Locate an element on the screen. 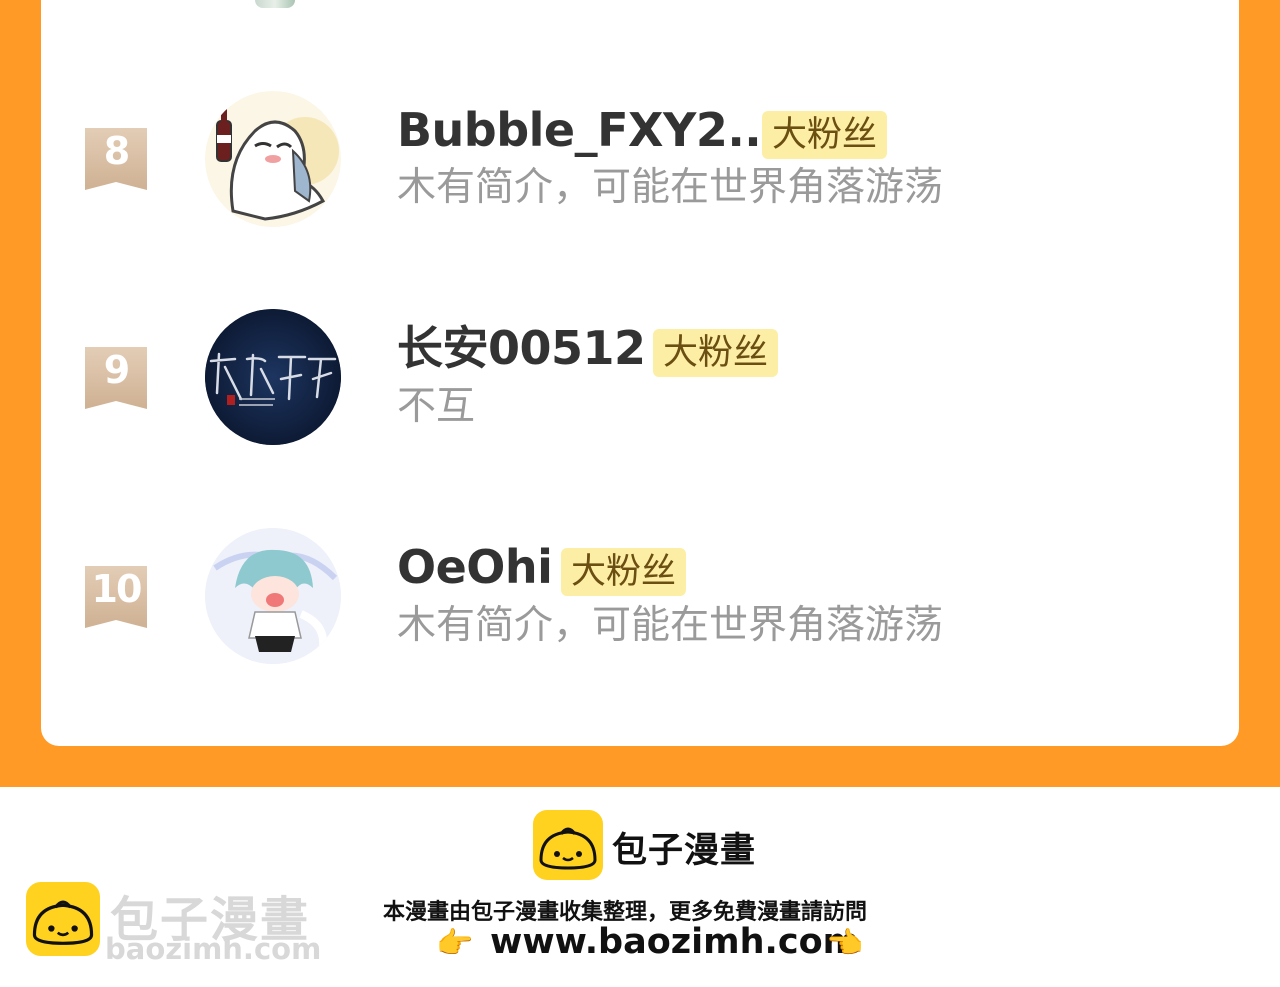 The image size is (1280, 987). pointing-right-icon: 👉 is located at coordinates (455, 943).